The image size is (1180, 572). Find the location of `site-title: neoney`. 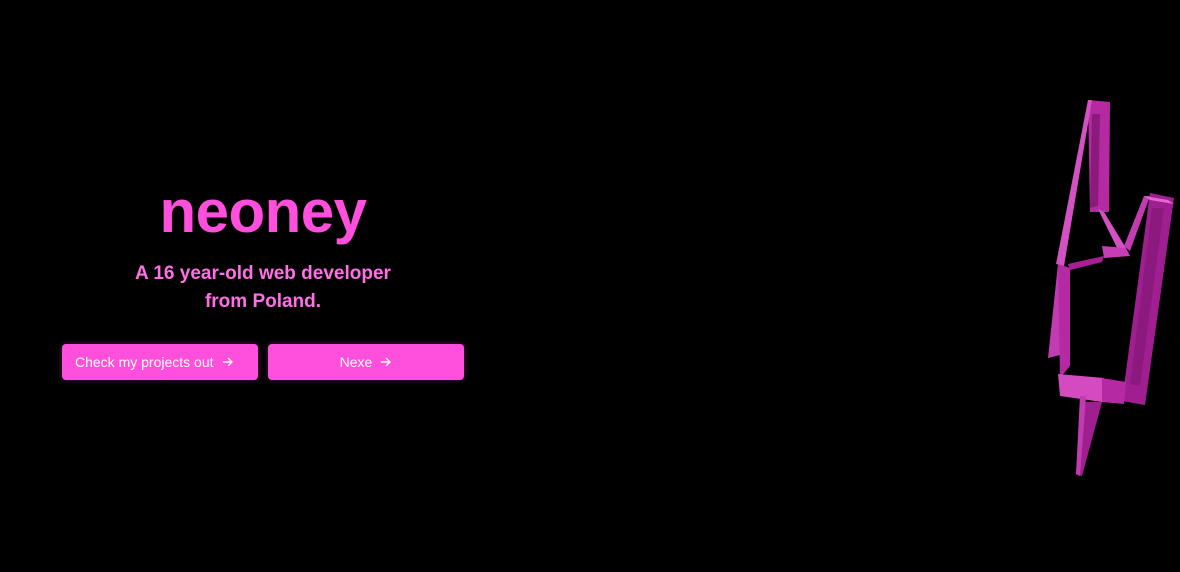

site-title: neoney is located at coordinates (263, 211).